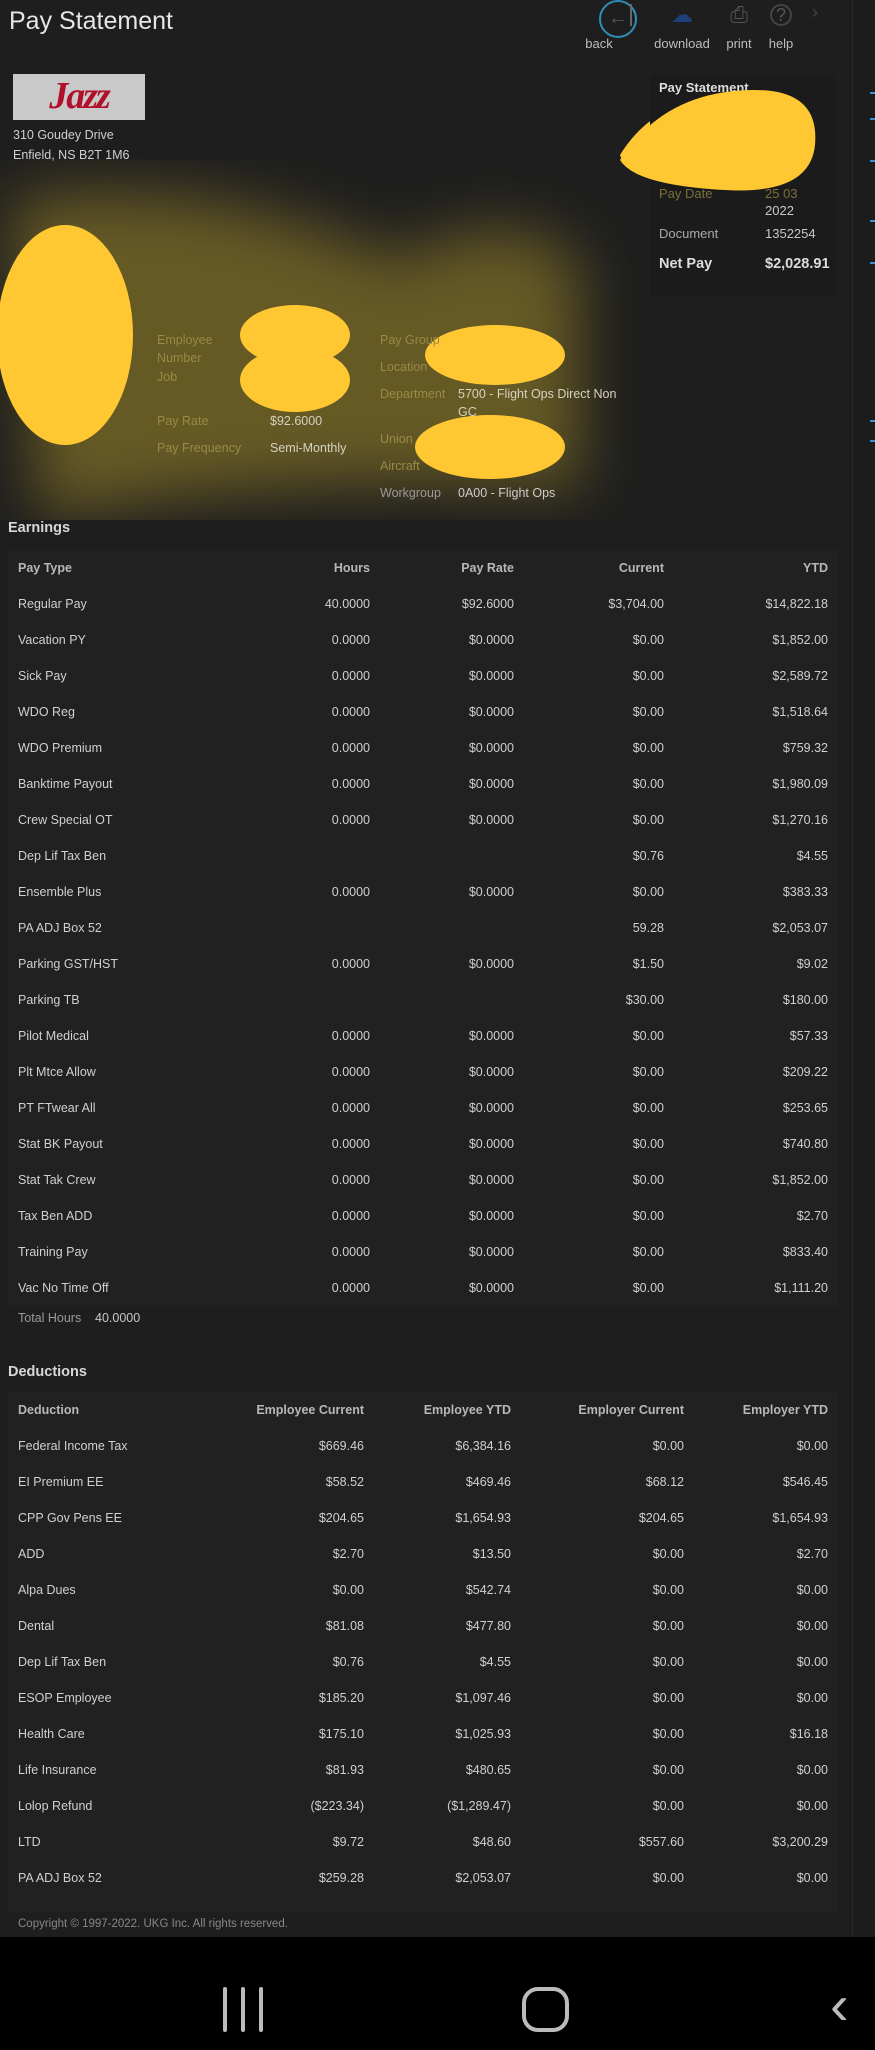 The width and height of the screenshot is (875, 2050). I want to click on toolbar-divider, so click(631, 15).